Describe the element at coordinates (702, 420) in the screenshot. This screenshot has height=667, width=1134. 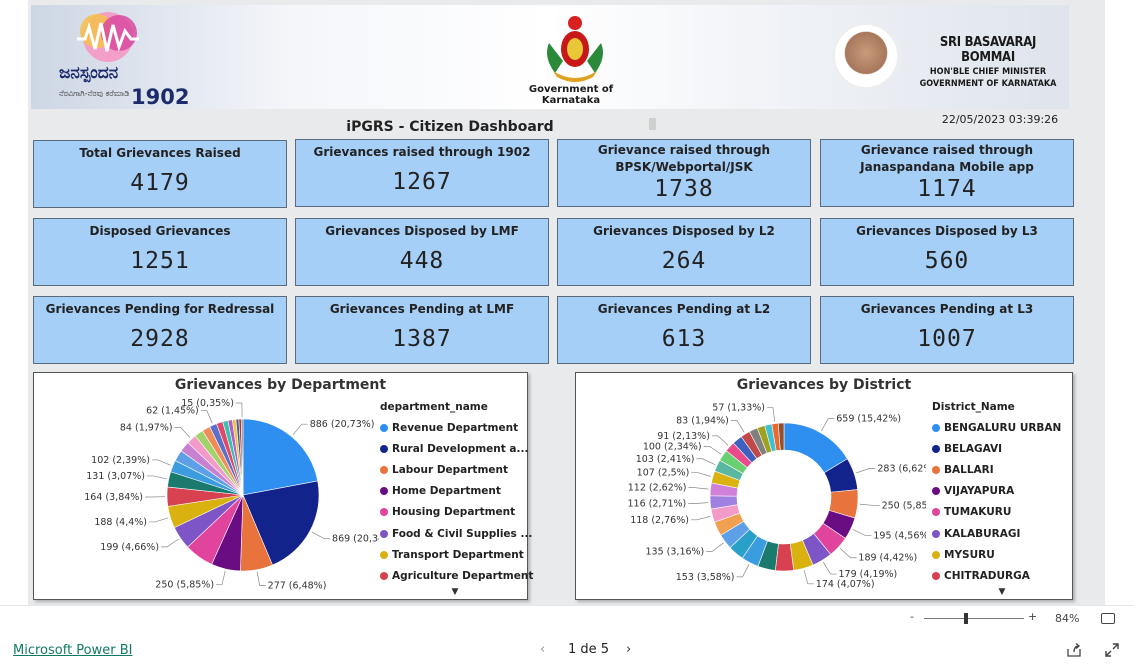
I see `data-label: 83 (1,94%)` at that location.